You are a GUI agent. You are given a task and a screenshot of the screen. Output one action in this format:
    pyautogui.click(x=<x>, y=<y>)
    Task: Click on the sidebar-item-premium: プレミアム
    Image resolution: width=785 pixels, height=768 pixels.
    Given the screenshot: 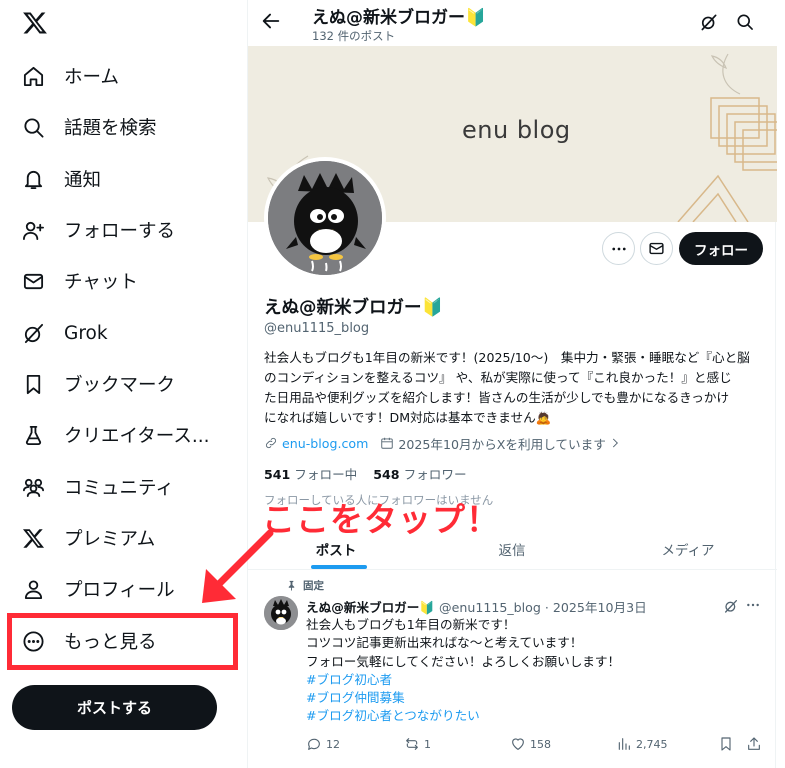 What is the action you would take?
    pyautogui.click(x=90, y=538)
    